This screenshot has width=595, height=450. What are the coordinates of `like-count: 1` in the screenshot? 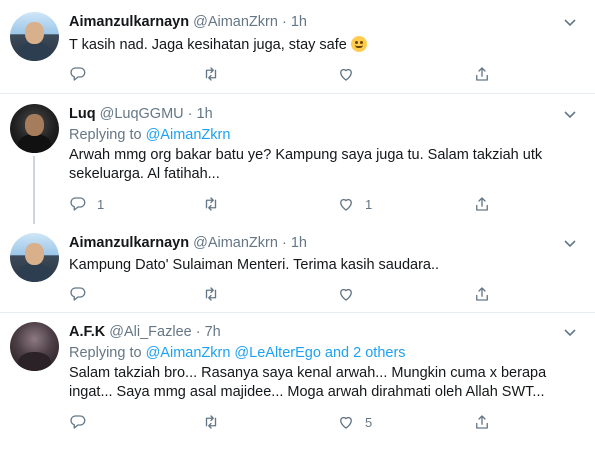 It's located at (369, 204).